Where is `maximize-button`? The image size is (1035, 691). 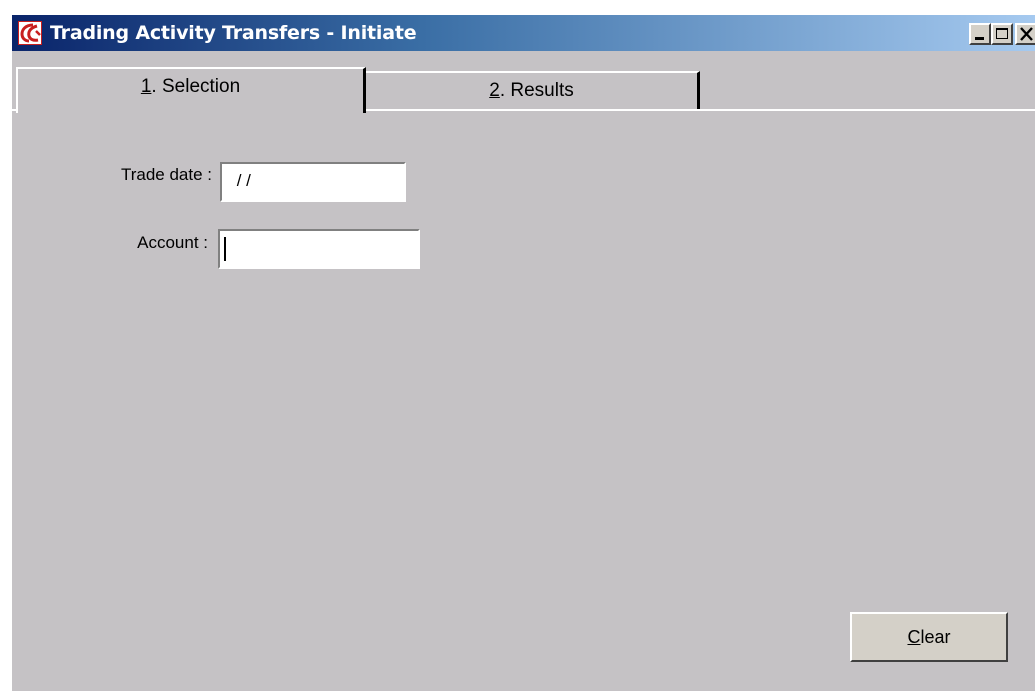
maximize-button is located at coordinates (1002, 34).